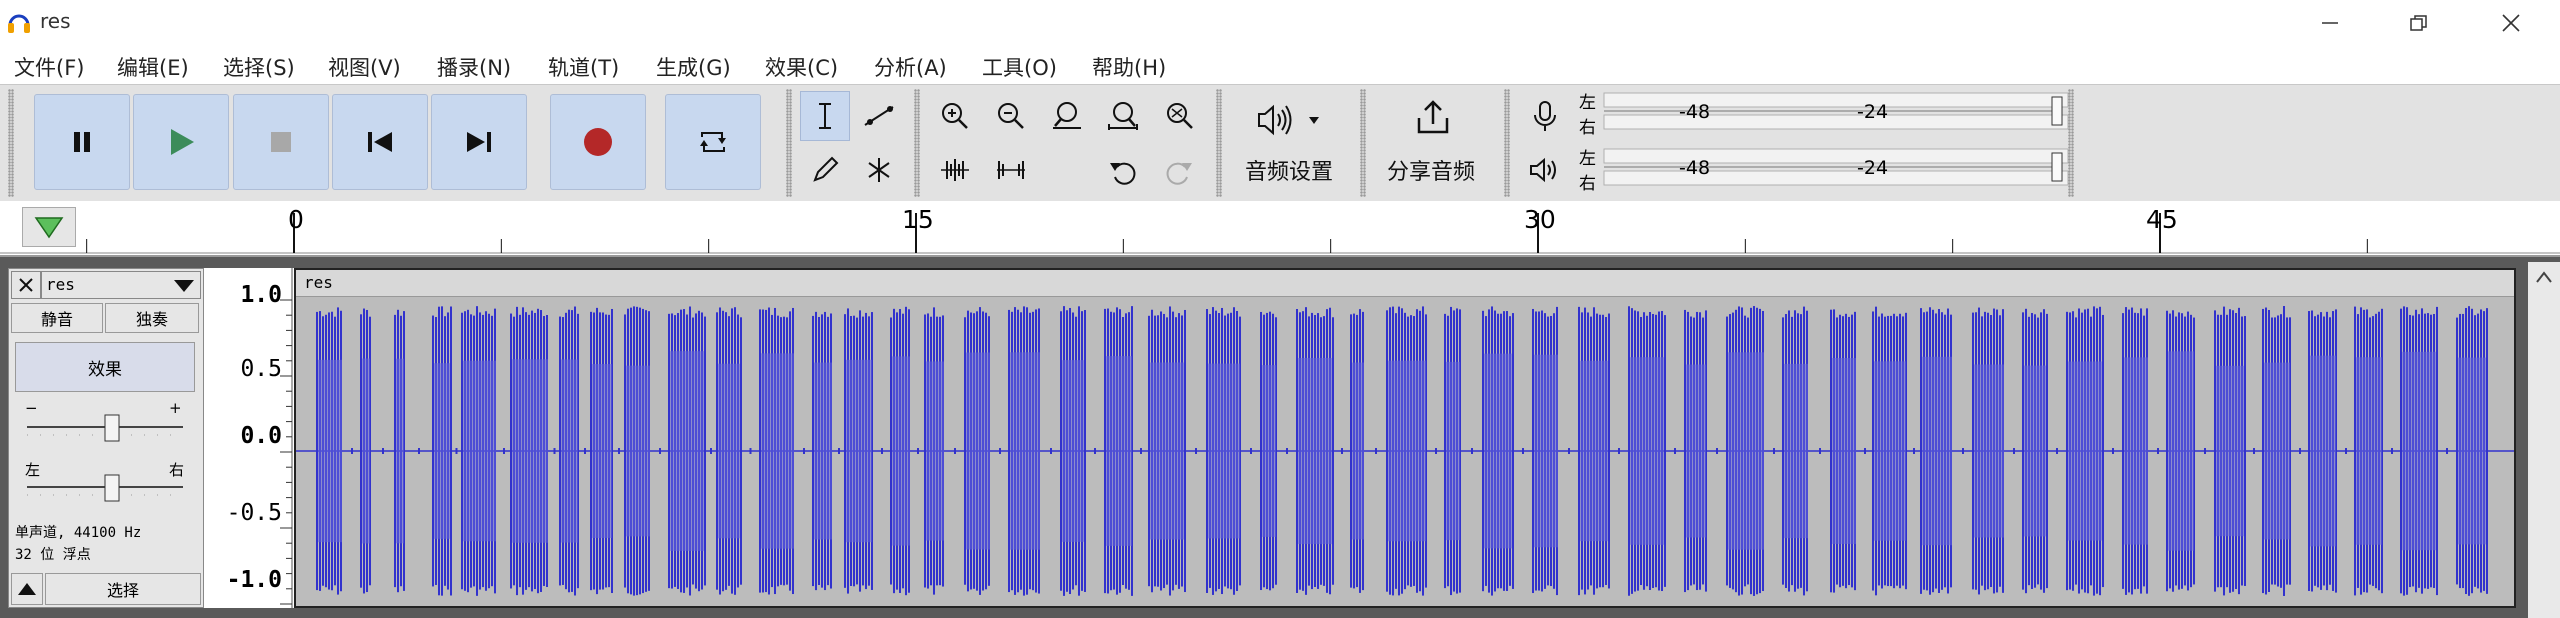 The height and width of the screenshot is (618, 2560). Describe the element at coordinates (261, 436) in the screenshot. I see `scale-label-0.0: 0.0` at that location.